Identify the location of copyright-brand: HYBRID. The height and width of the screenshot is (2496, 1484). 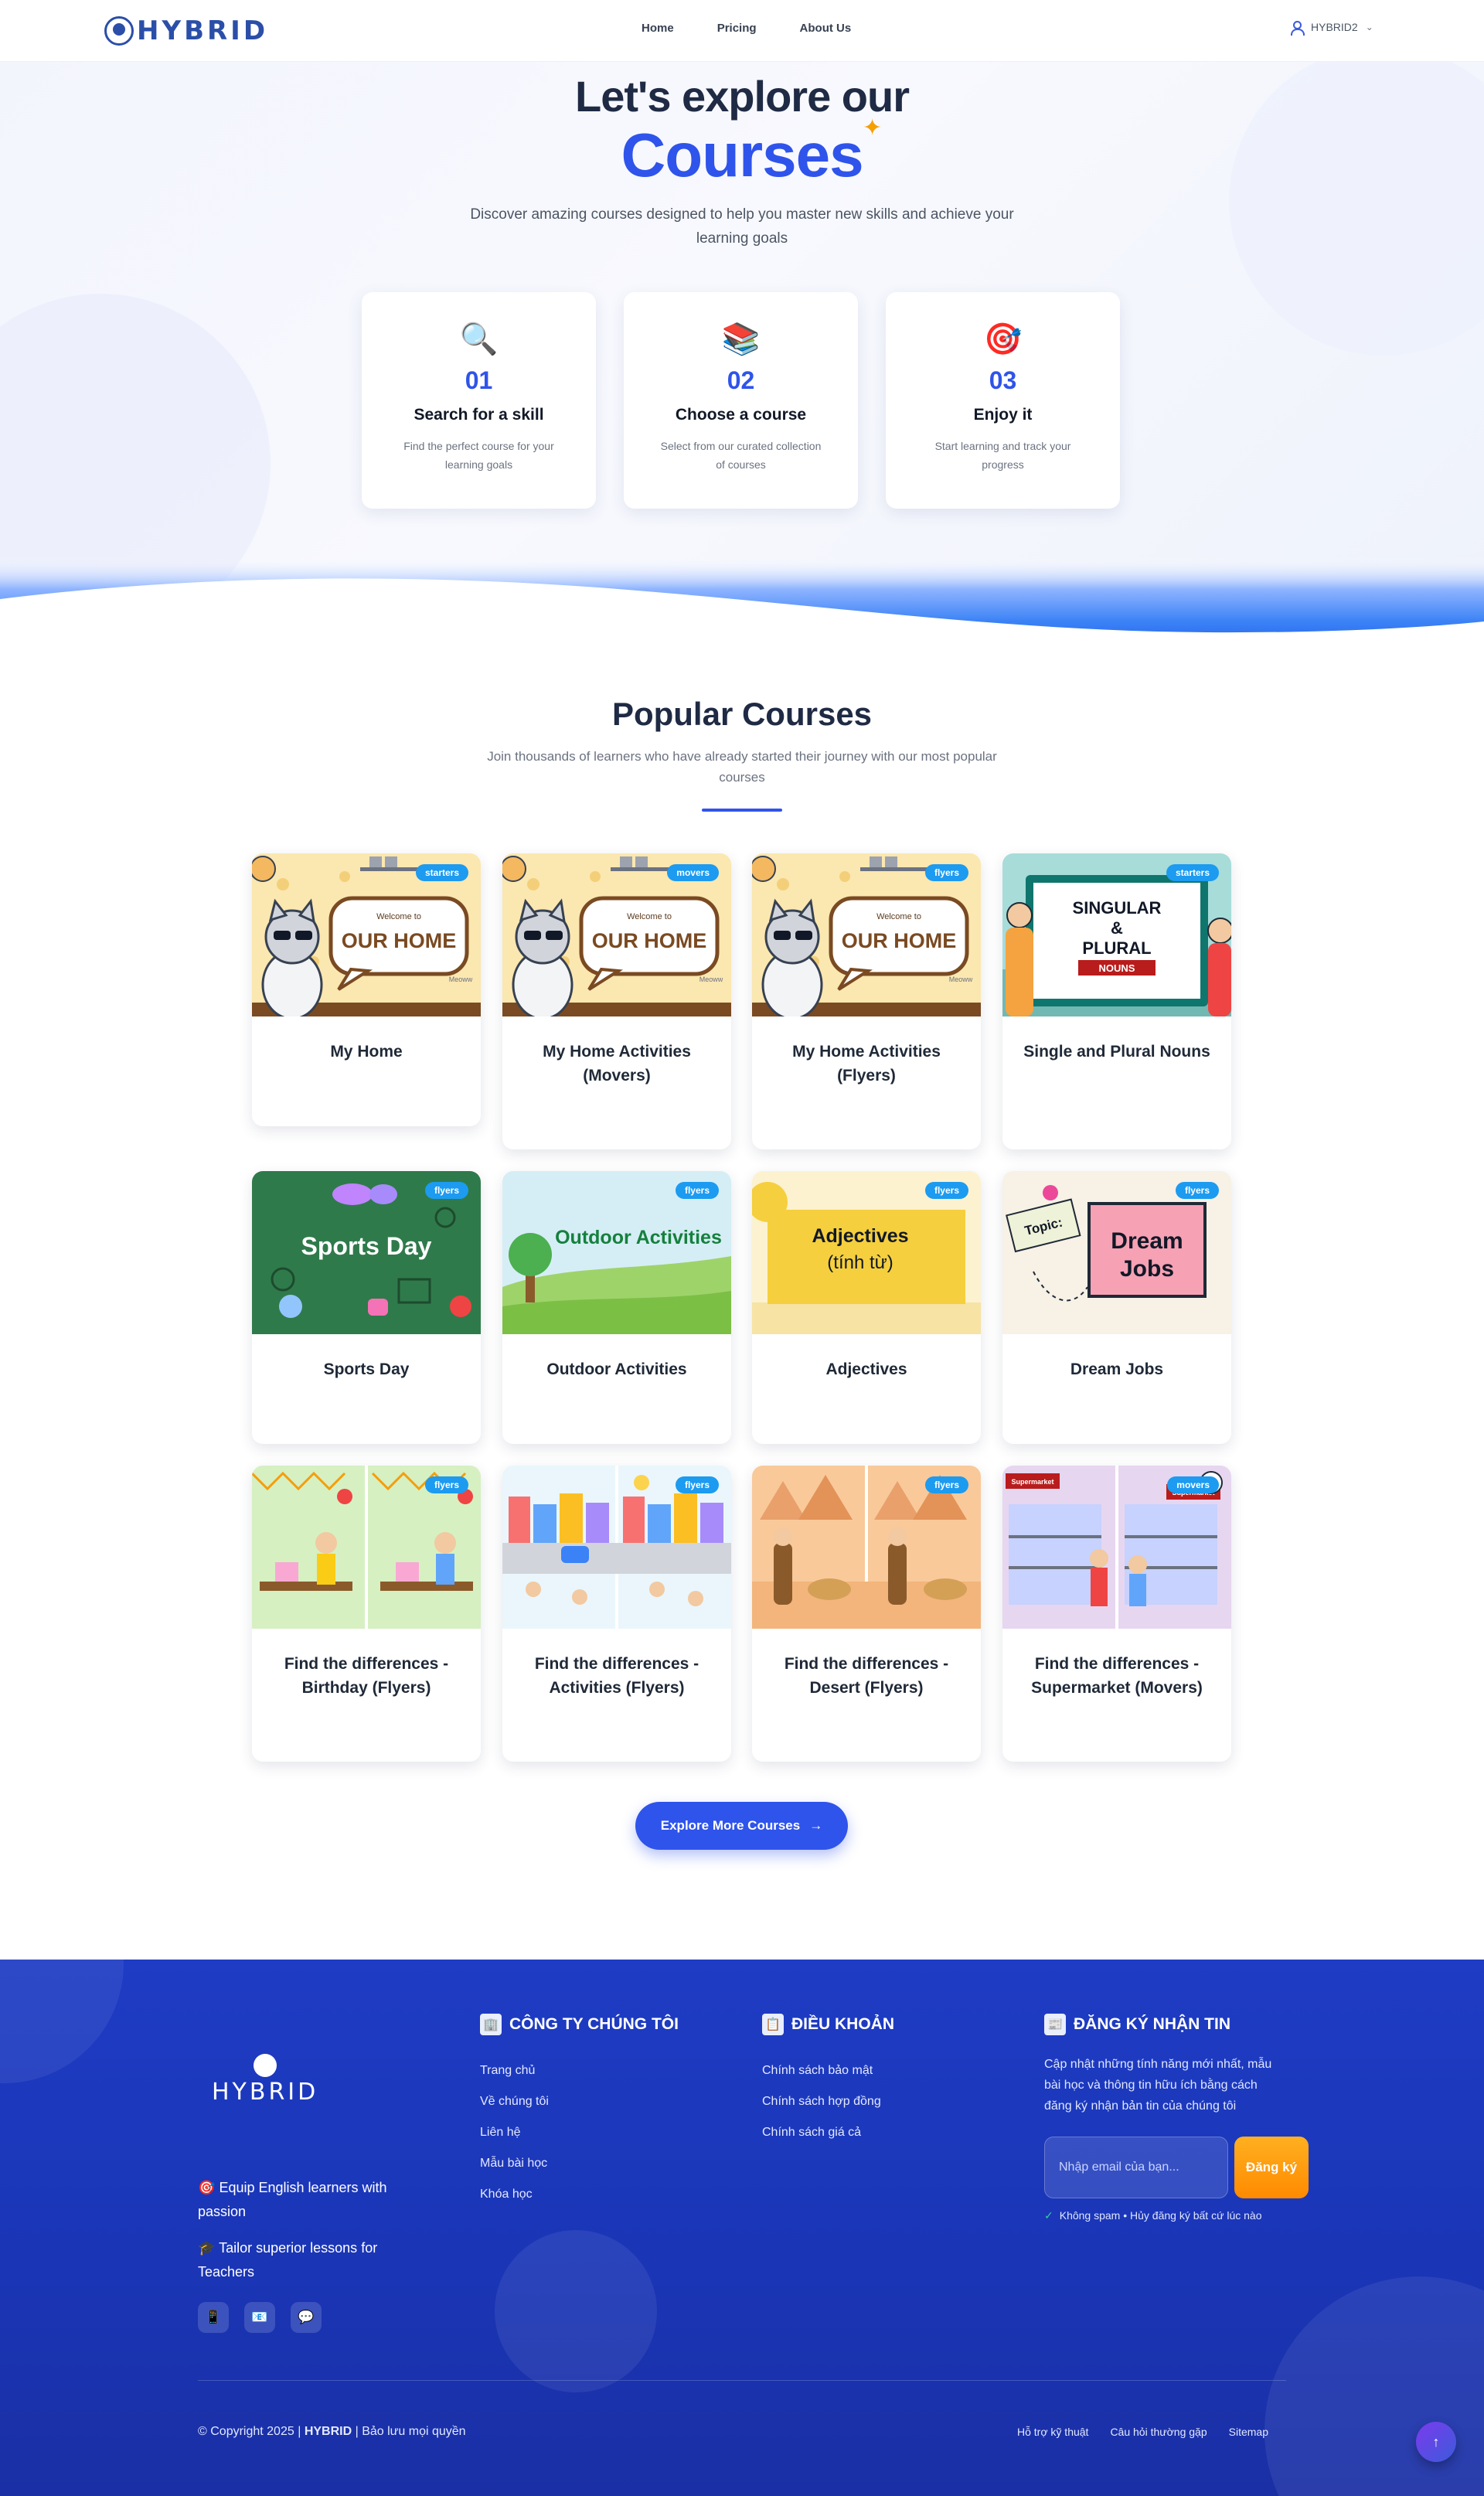
(328, 2432).